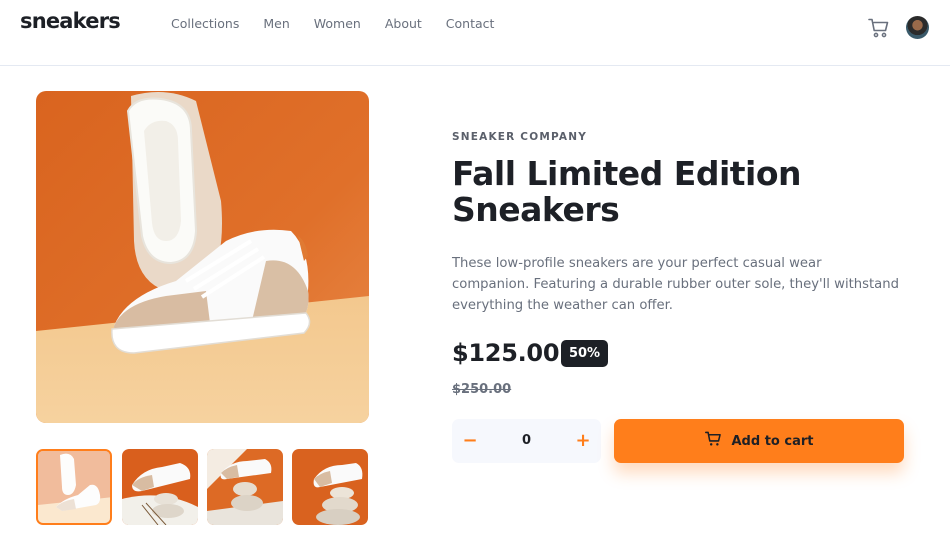  What do you see at coordinates (70, 21) in the screenshot?
I see `logo: sneakers` at bounding box center [70, 21].